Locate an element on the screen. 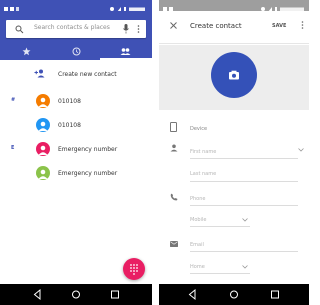 The image size is (320, 305). add-photo-button is located at coordinates (234, 75).